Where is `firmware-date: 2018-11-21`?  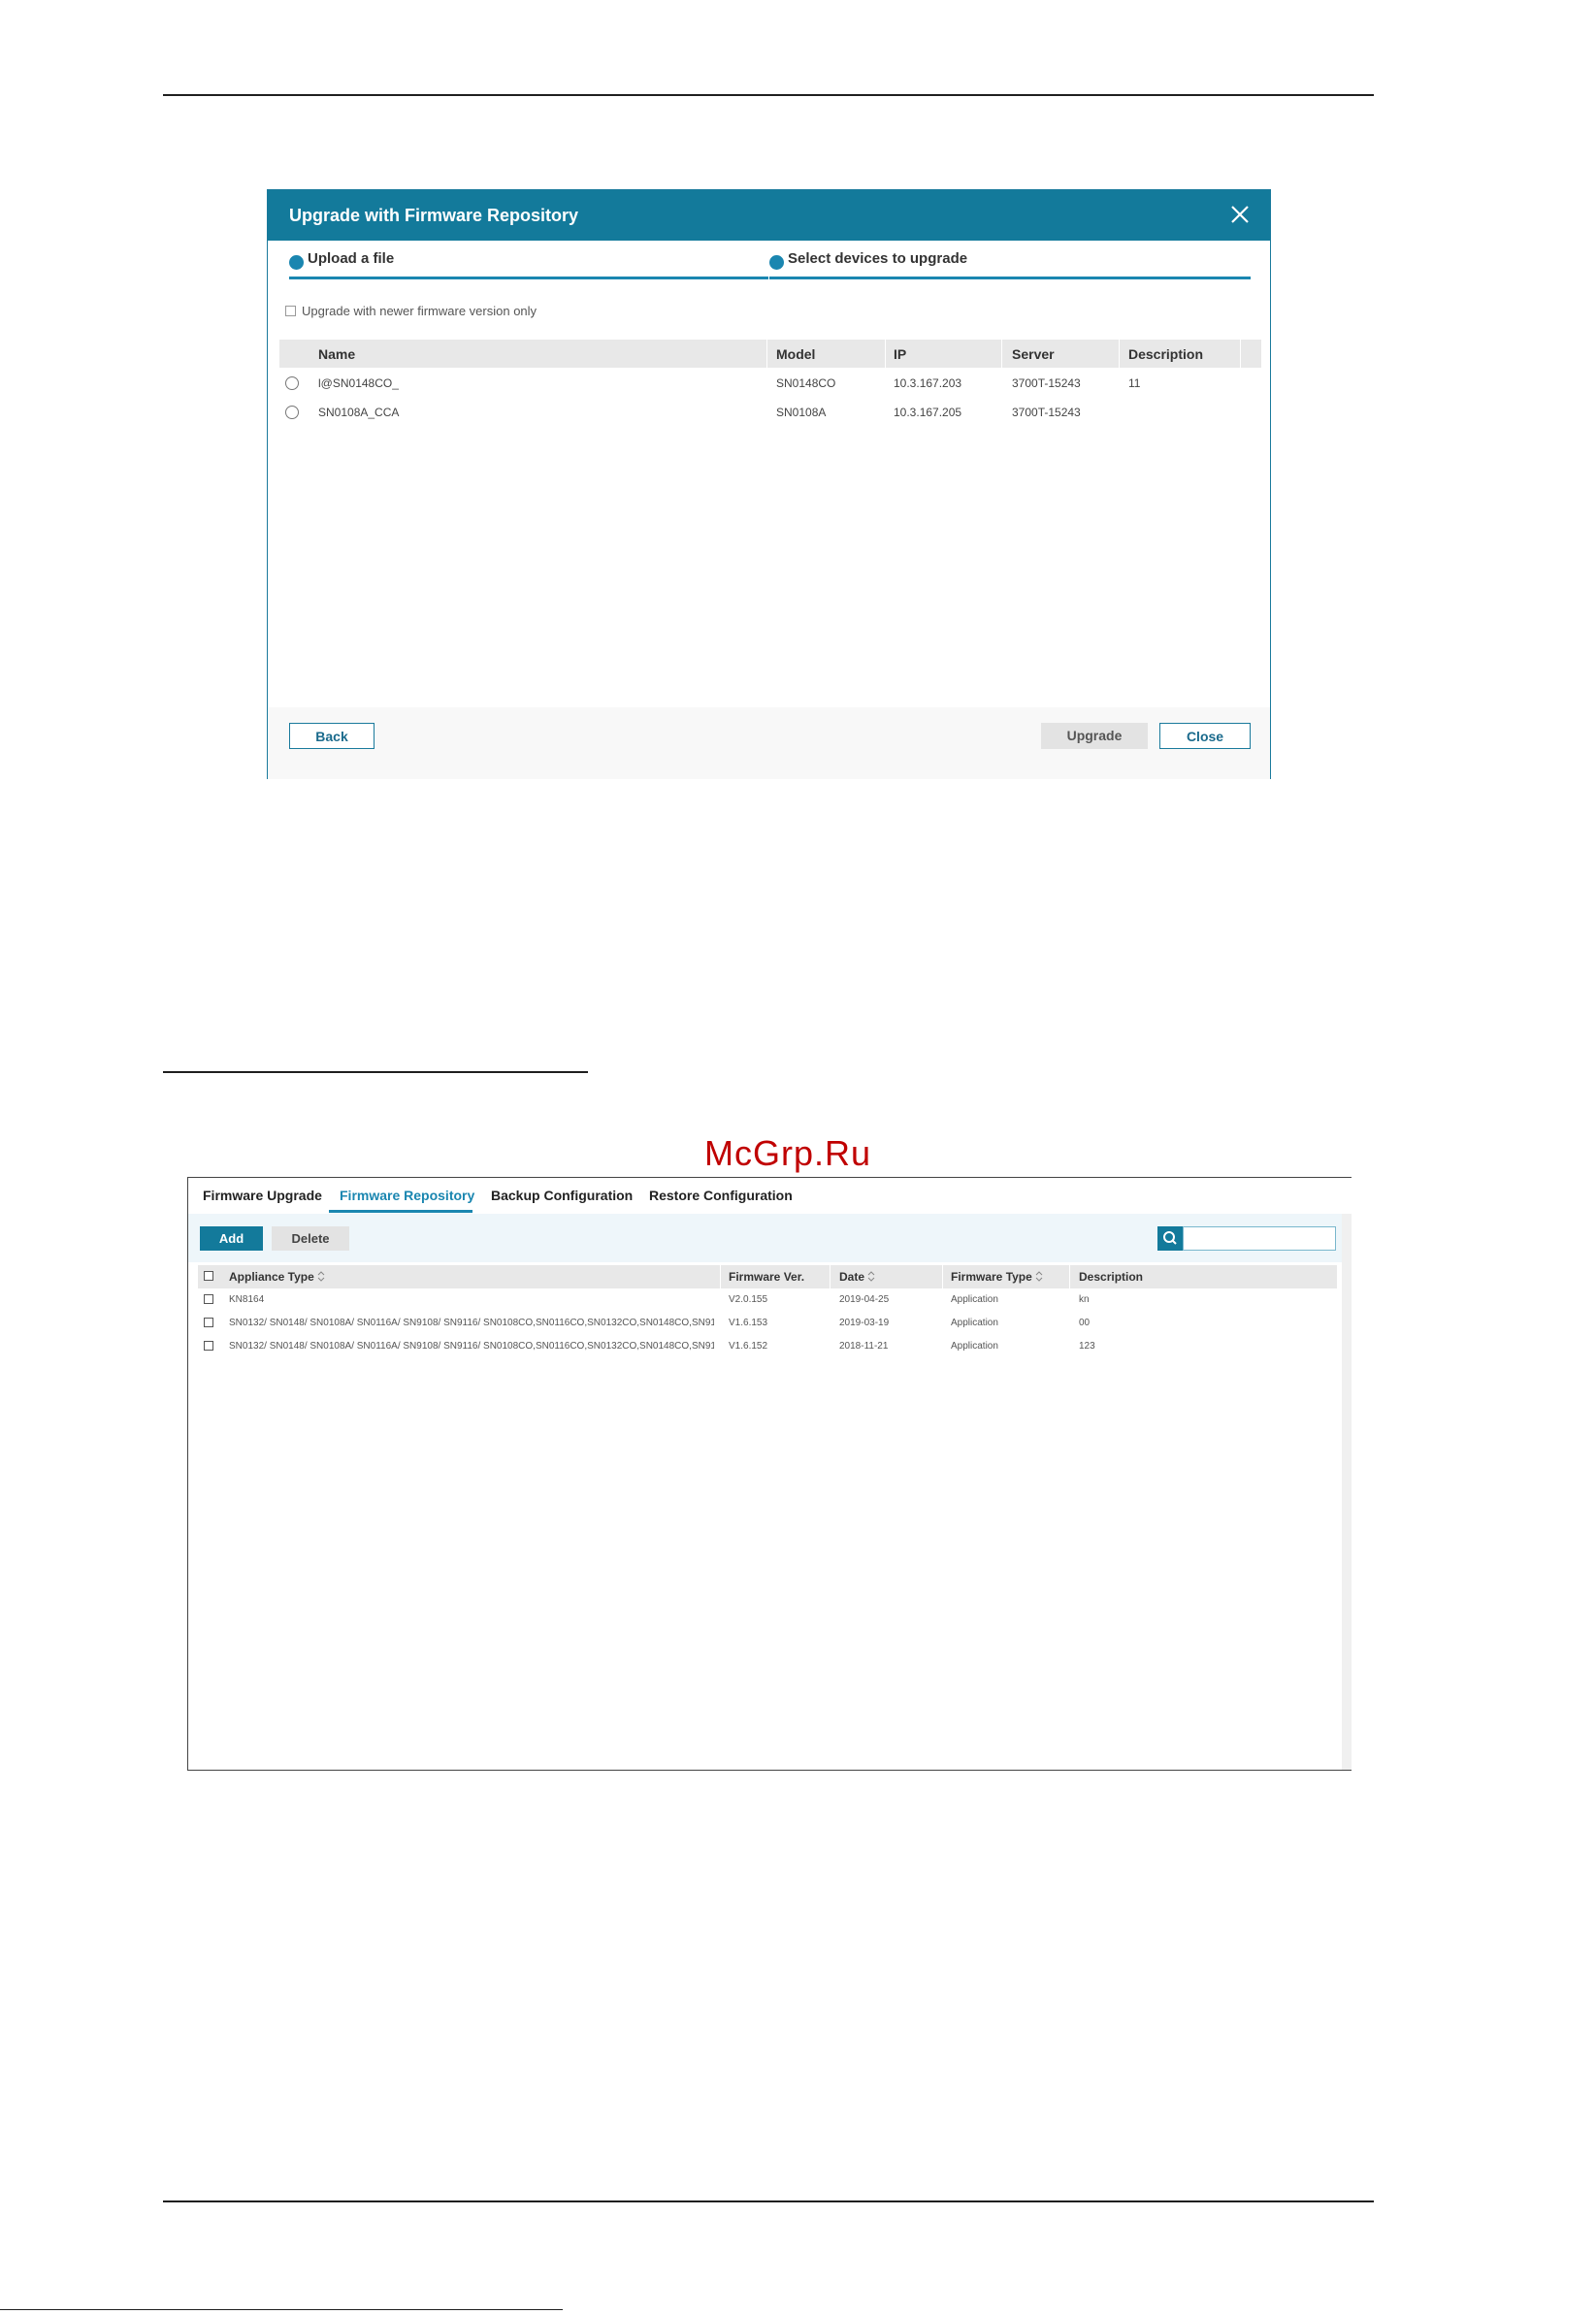 firmware-date: 2018-11-21 is located at coordinates (864, 1346).